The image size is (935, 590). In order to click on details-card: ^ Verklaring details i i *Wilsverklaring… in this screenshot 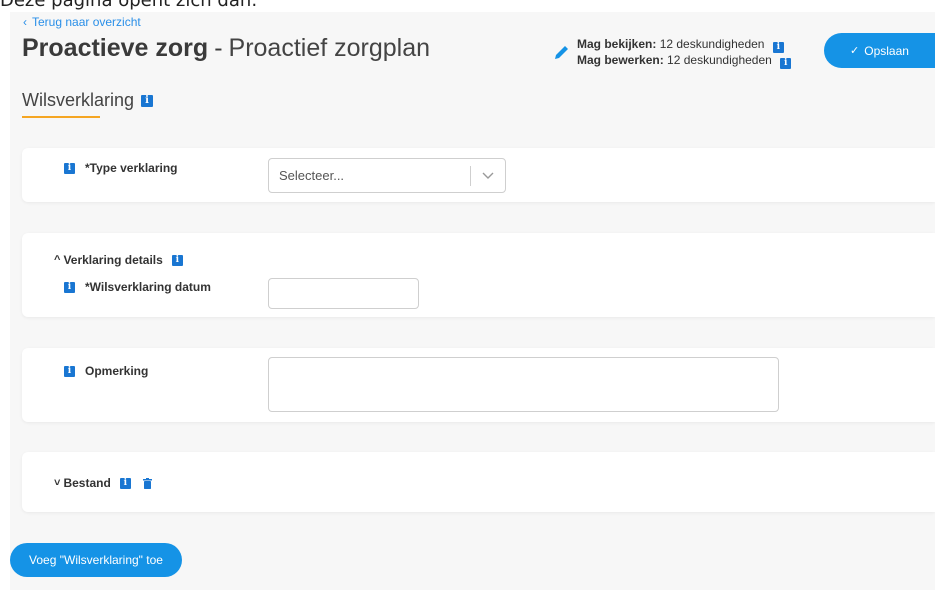, I will do `click(478, 275)`.